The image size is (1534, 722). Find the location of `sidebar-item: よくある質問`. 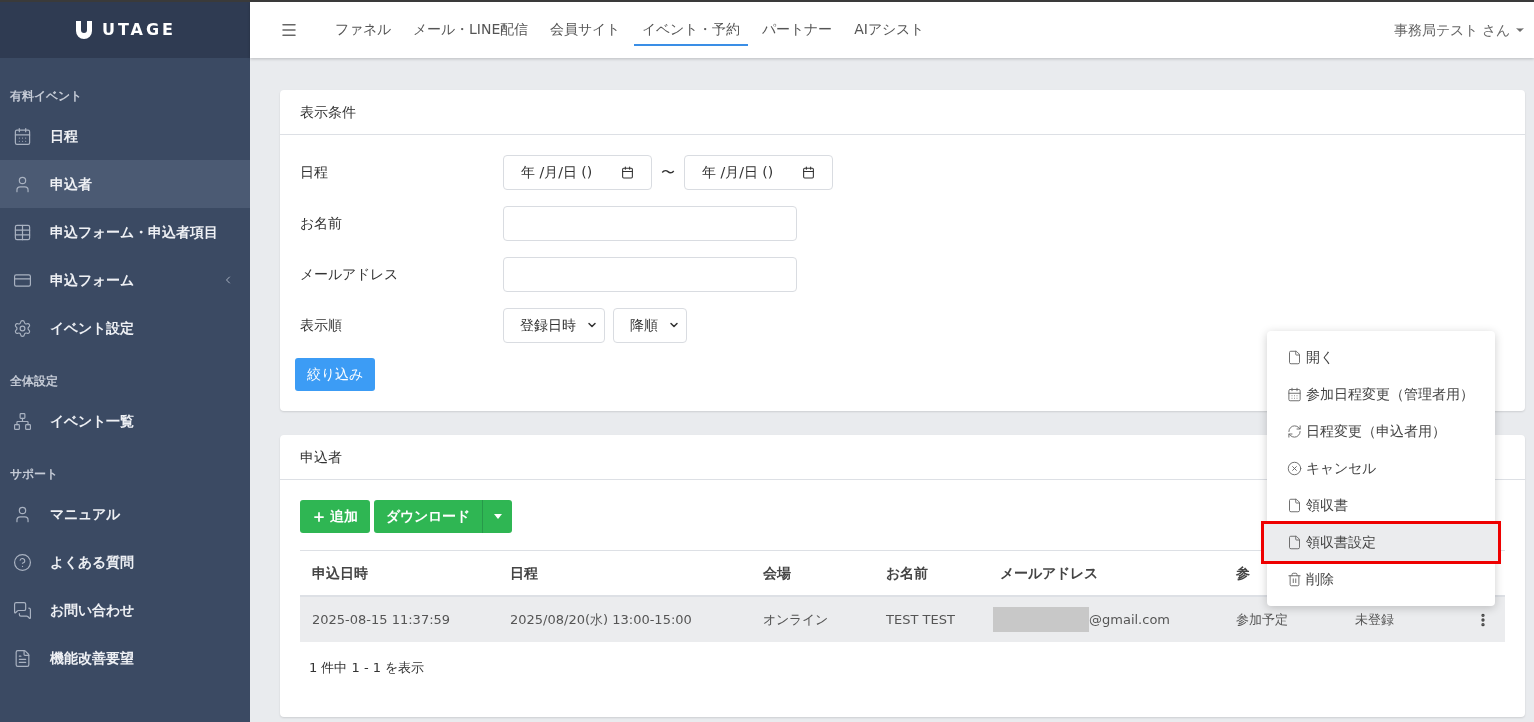

sidebar-item: よくある質問 is located at coordinates (125, 562).